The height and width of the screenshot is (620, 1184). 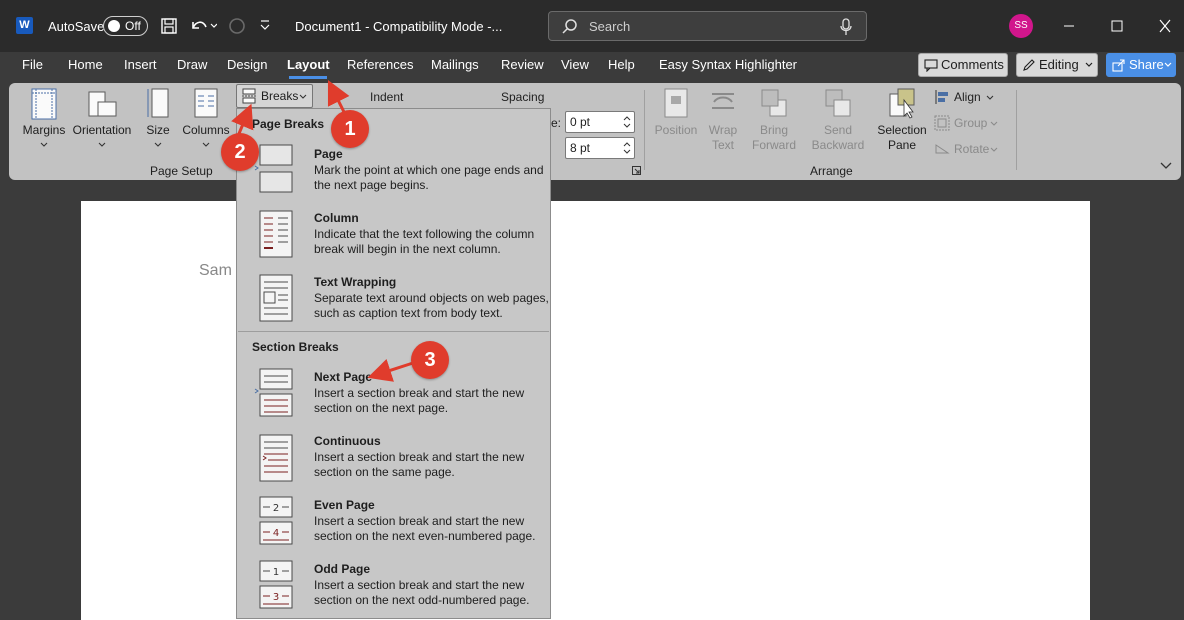 I want to click on group-label: Group, so click(x=971, y=123).